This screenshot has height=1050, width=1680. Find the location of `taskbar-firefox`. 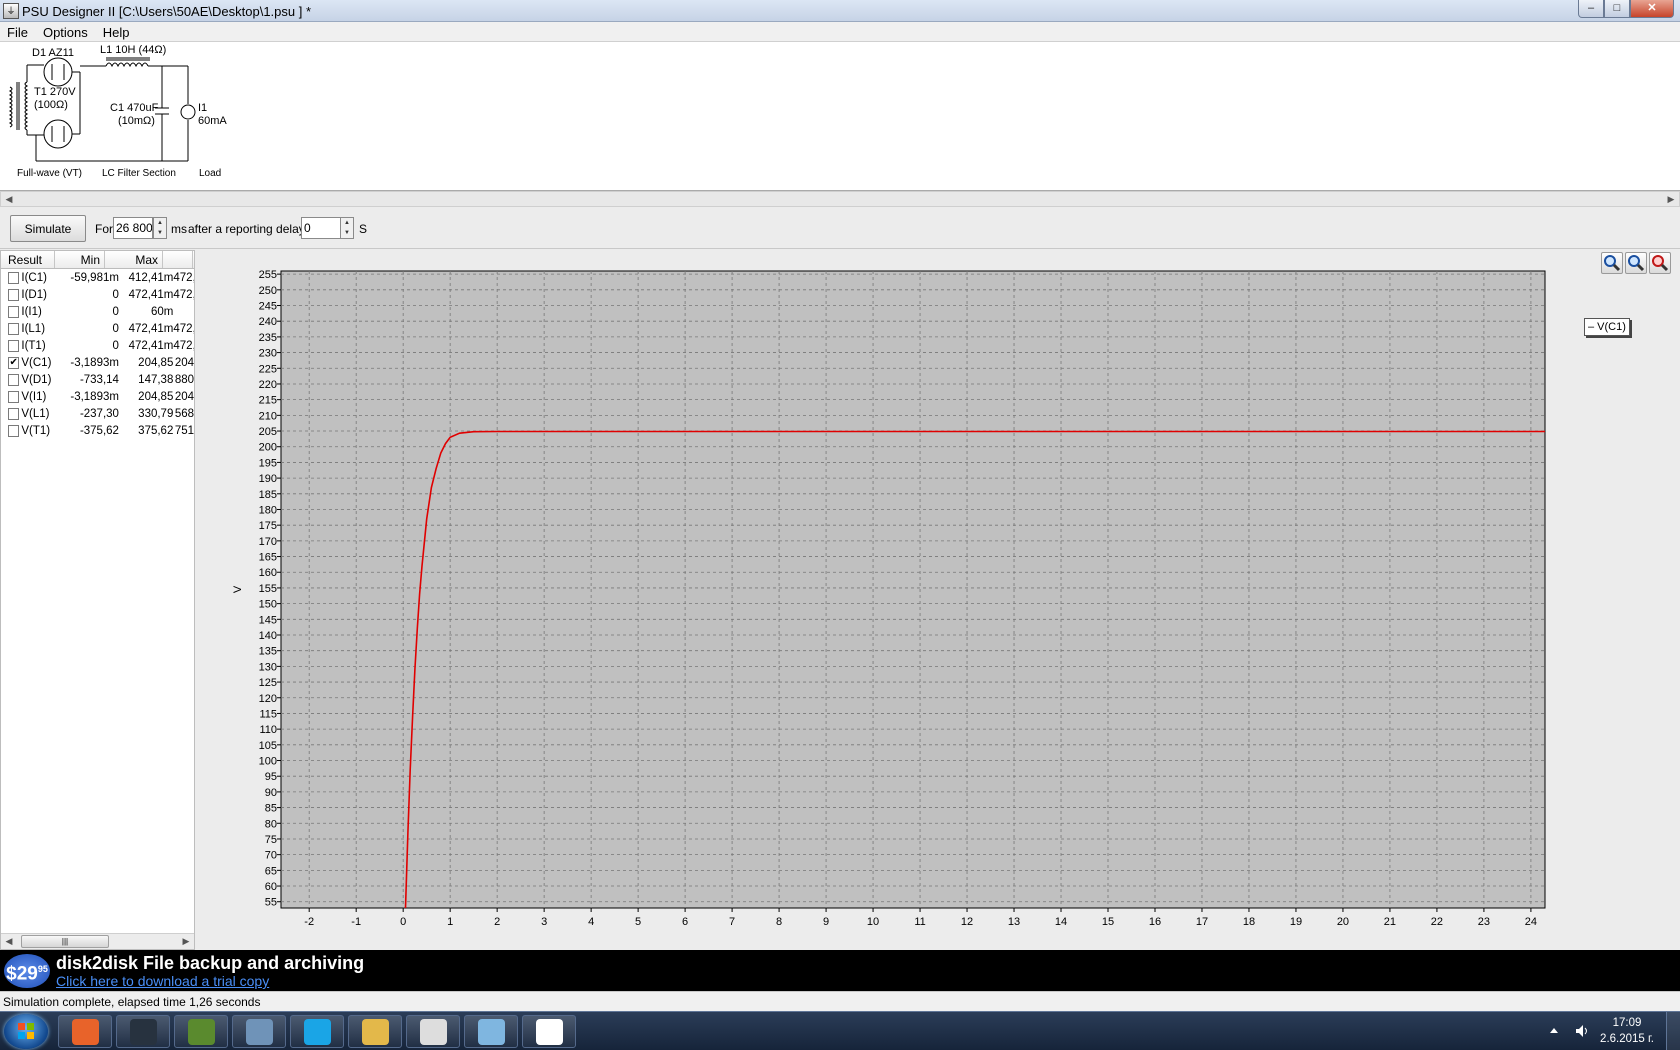

taskbar-firefox is located at coordinates (85, 1031).